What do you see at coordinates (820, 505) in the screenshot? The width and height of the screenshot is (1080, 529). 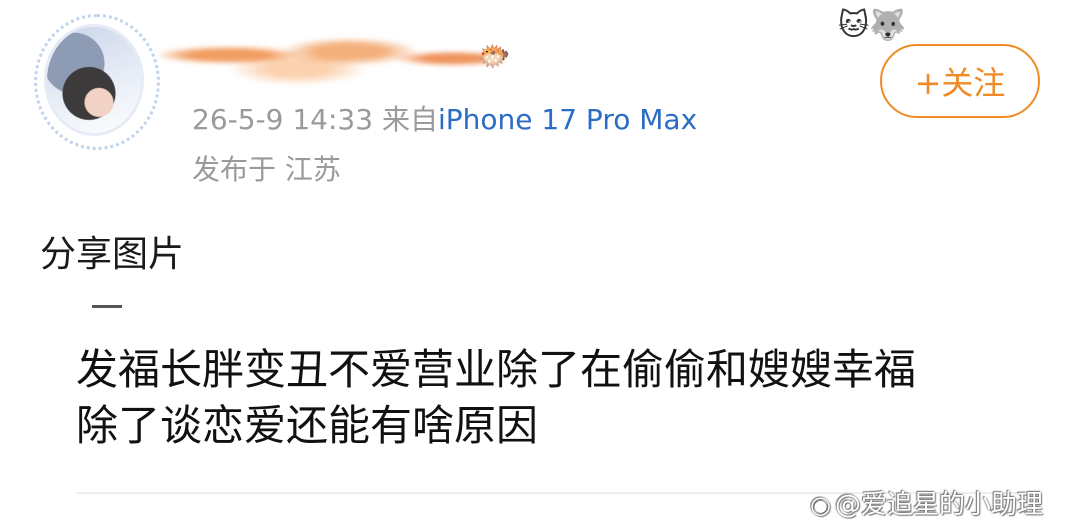 I see `weibo-icon: ◉` at bounding box center [820, 505].